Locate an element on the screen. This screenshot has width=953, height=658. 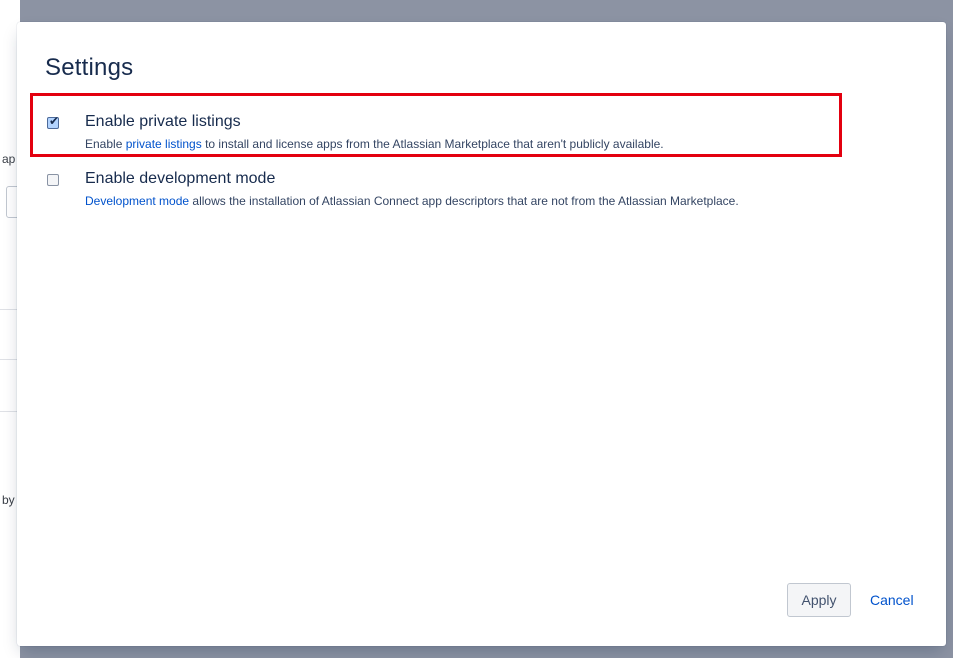
background-text-fragment: ap is located at coordinates (9, 159).